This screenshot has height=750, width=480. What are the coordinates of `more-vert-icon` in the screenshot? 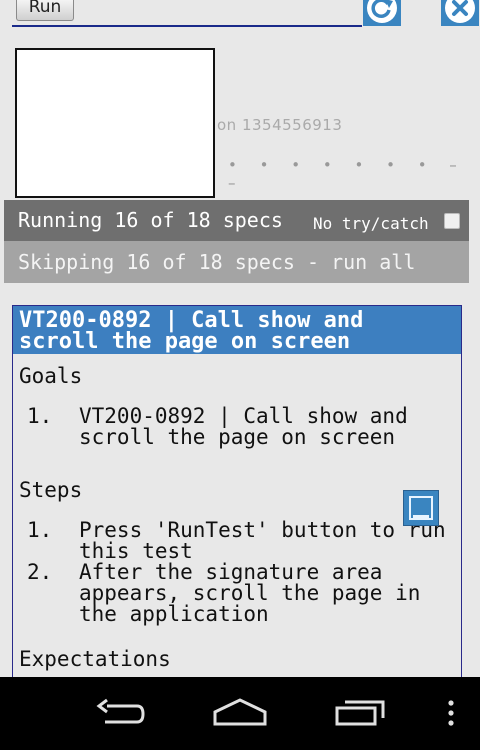 It's located at (451, 713).